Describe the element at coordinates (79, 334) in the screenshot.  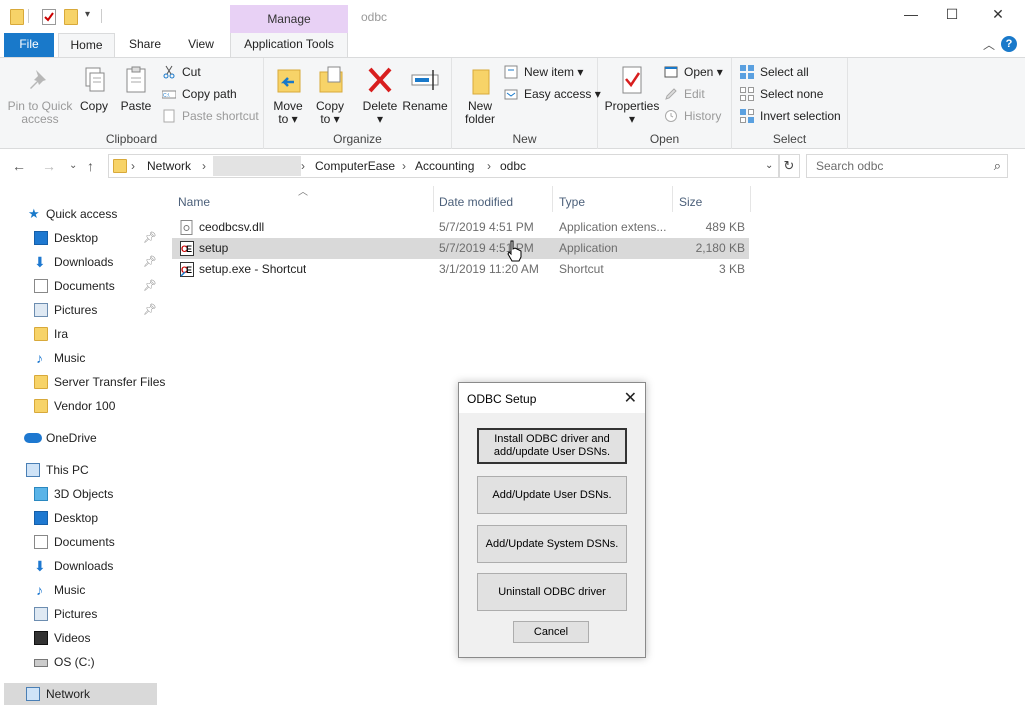
I see `nav-ira: Ira` at that location.